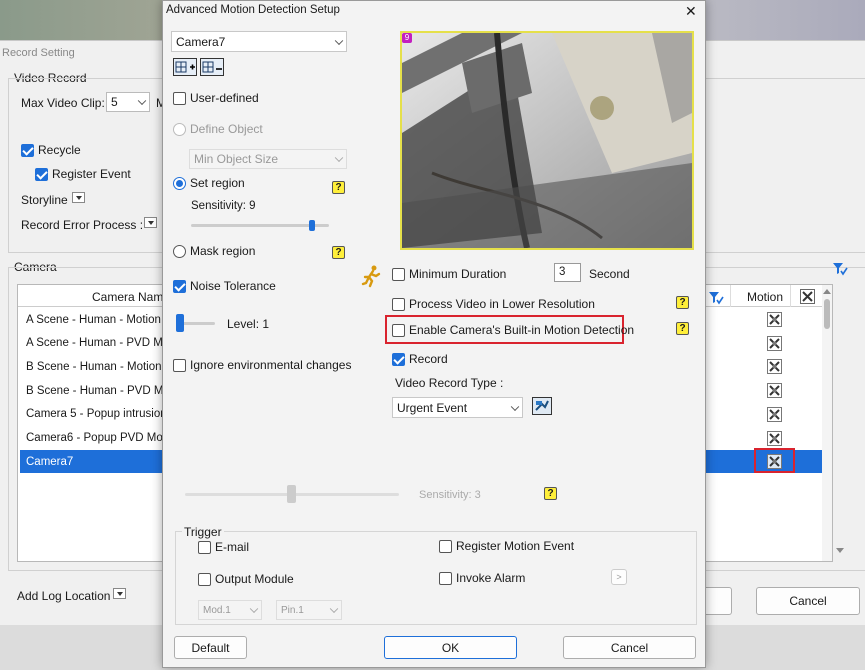  I want to click on set-region-label: Set region, so click(217, 183).